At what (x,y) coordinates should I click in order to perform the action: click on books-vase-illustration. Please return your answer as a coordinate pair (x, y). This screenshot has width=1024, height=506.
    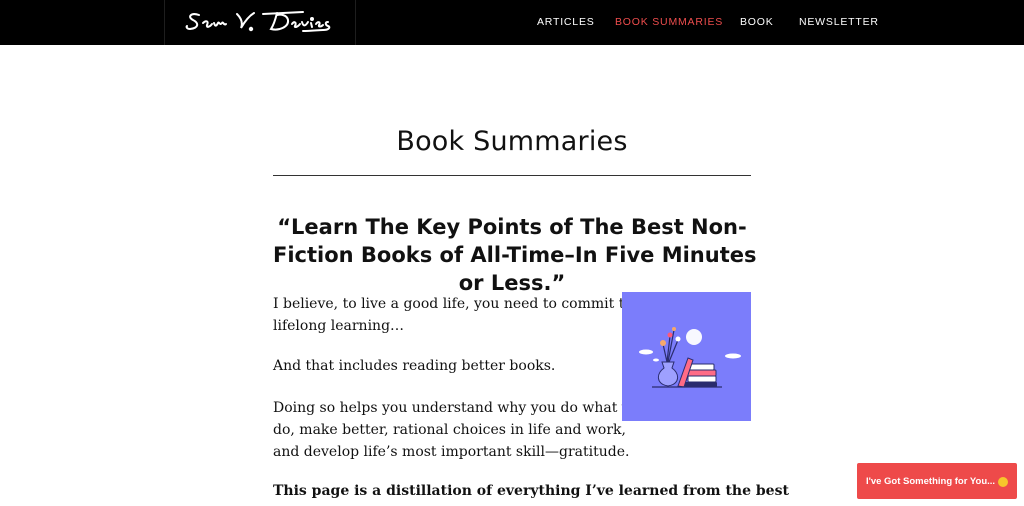
    Looking at the image, I should click on (686, 356).